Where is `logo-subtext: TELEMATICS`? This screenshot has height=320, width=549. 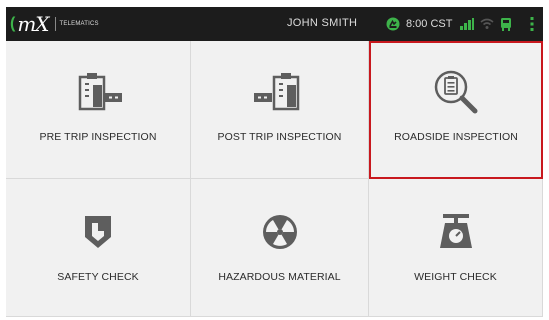
logo-subtext: TELEMATICS is located at coordinates (79, 24).